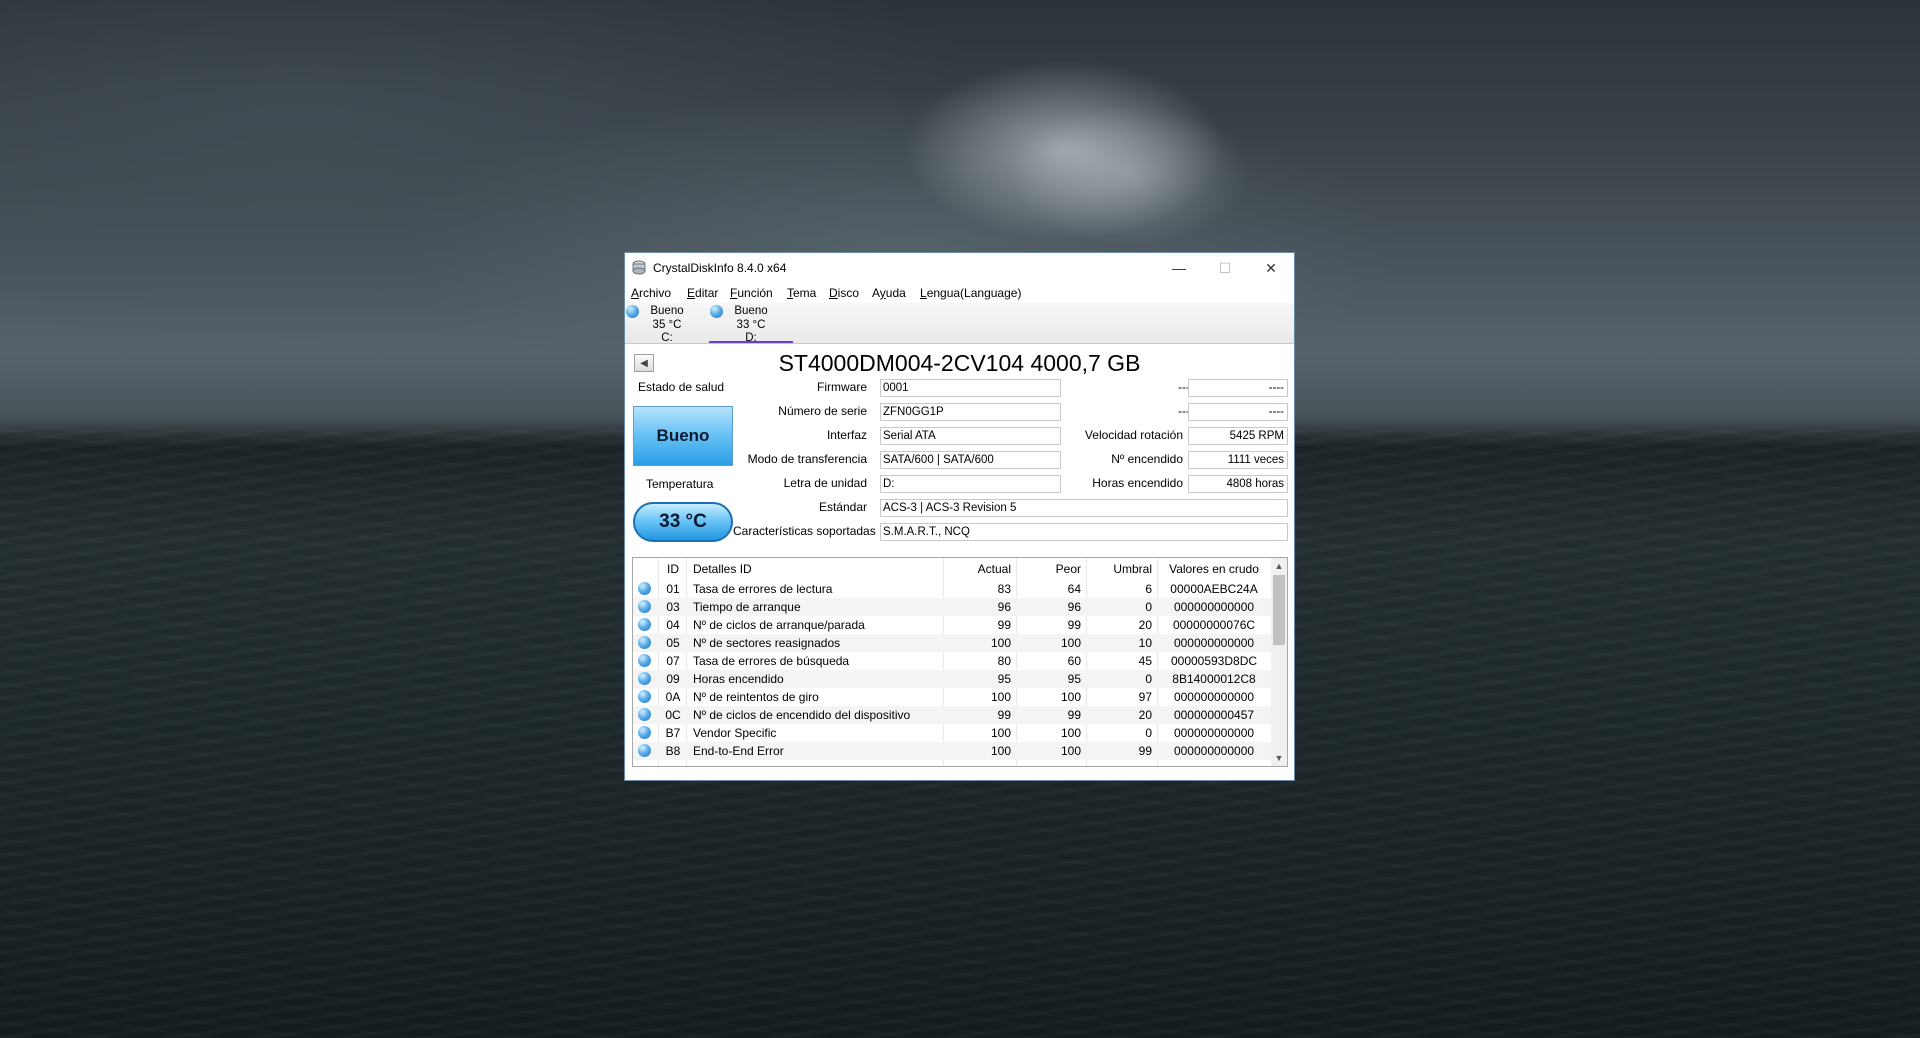 The width and height of the screenshot is (1920, 1038). Describe the element at coordinates (1137, 483) in the screenshot. I see `power-on-hours-label: Horas encendido` at that location.